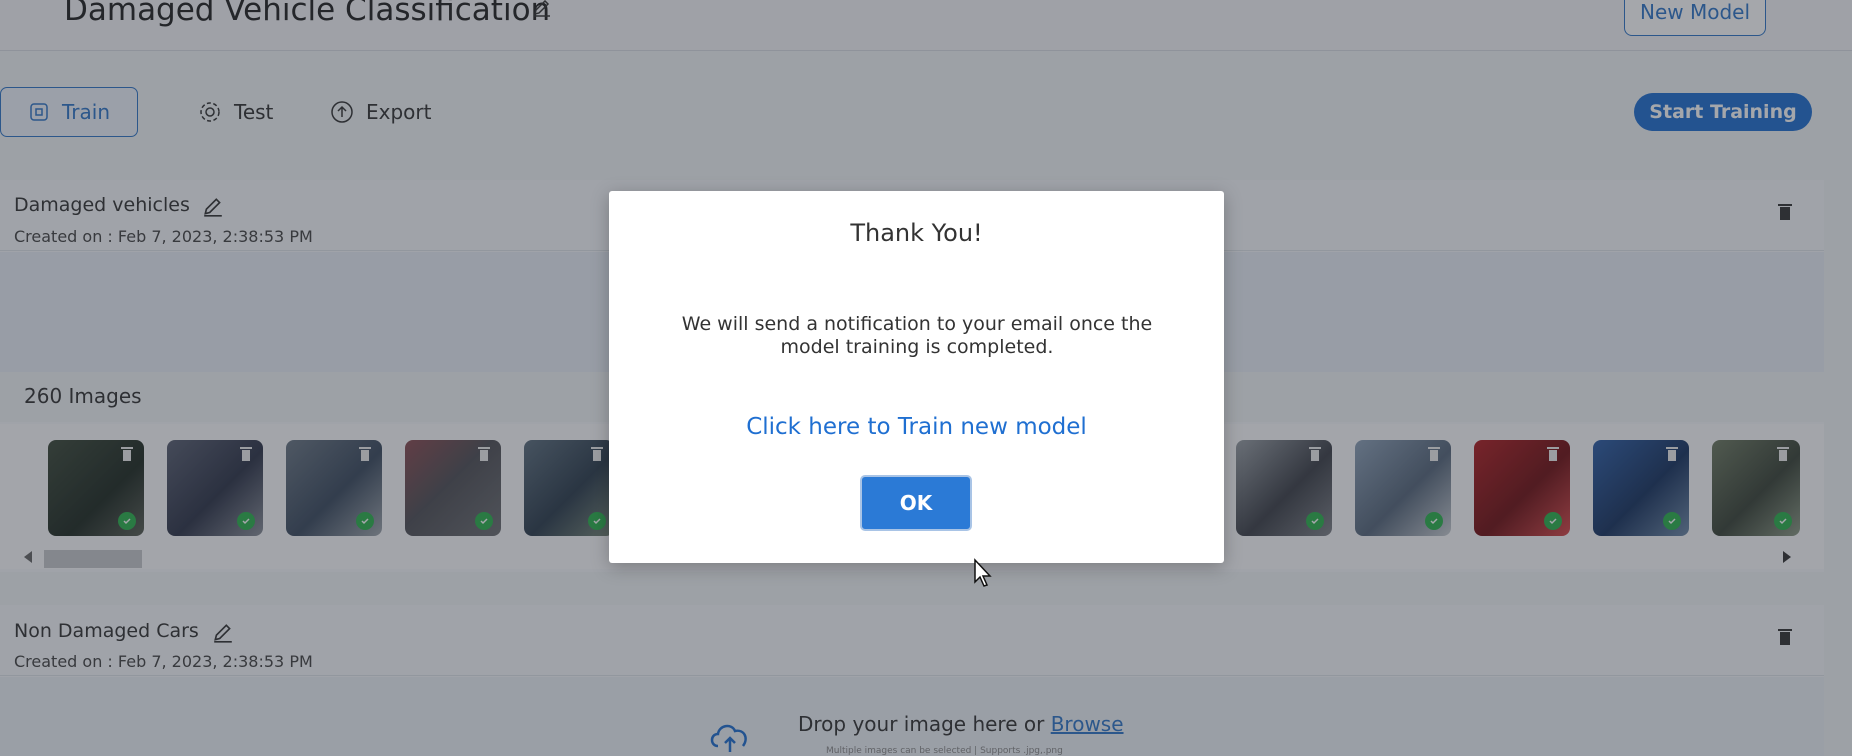 Image resolution: width=1852 pixels, height=756 pixels. Describe the element at coordinates (916, 503) in the screenshot. I see `ok-button: OK` at that location.